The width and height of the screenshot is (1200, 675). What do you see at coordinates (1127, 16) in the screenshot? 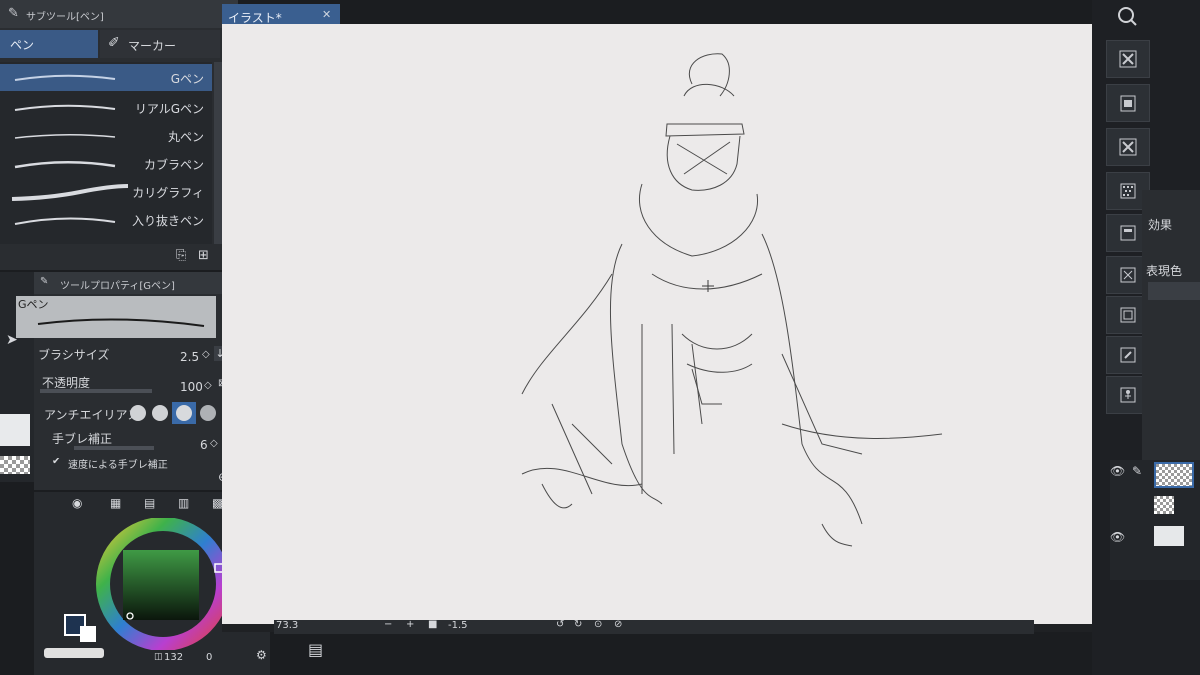
I see `search-icon` at bounding box center [1127, 16].